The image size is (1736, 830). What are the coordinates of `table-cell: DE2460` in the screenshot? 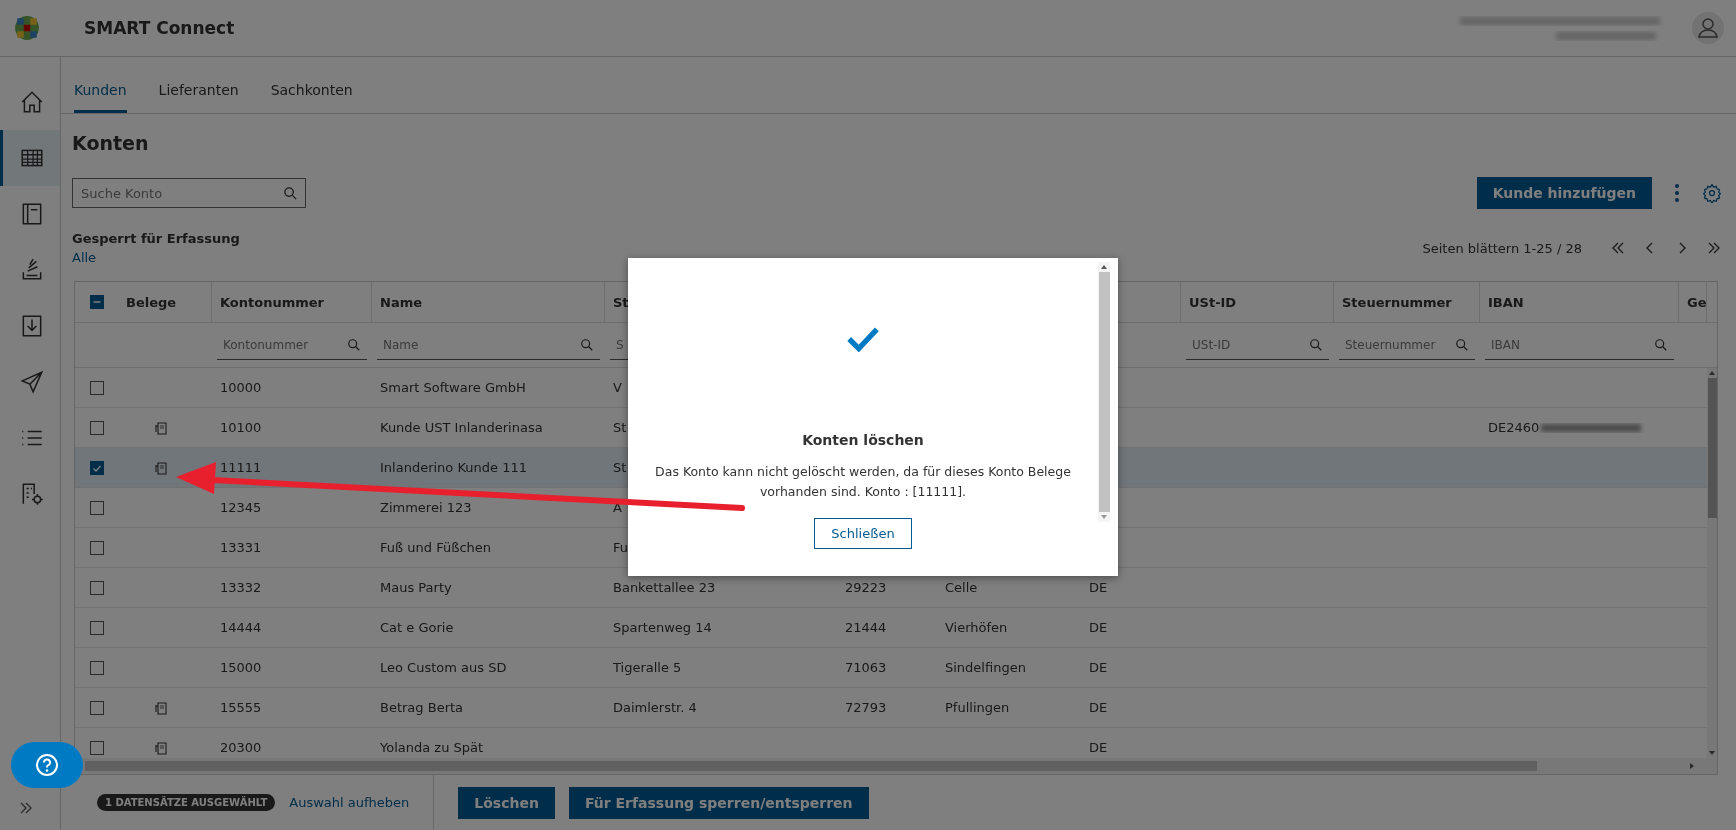 It's located at (1514, 427).